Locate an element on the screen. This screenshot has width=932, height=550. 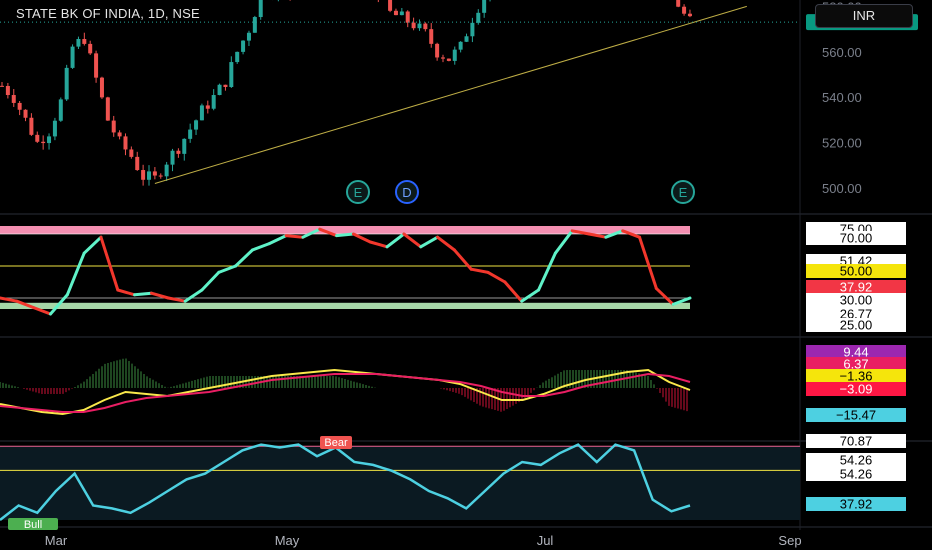
time-axis-label: May is located at coordinates (287, 540).